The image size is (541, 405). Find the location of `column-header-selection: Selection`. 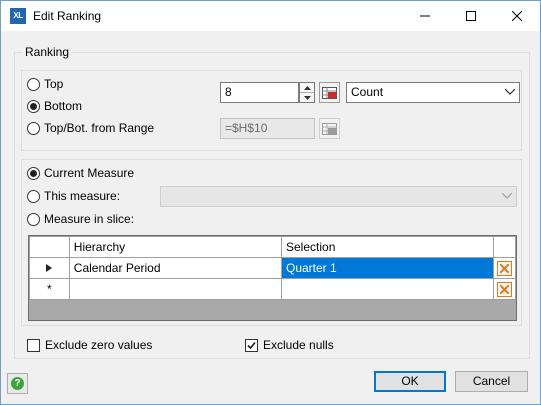

column-header-selection: Selection is located at coordinates (387, 247).